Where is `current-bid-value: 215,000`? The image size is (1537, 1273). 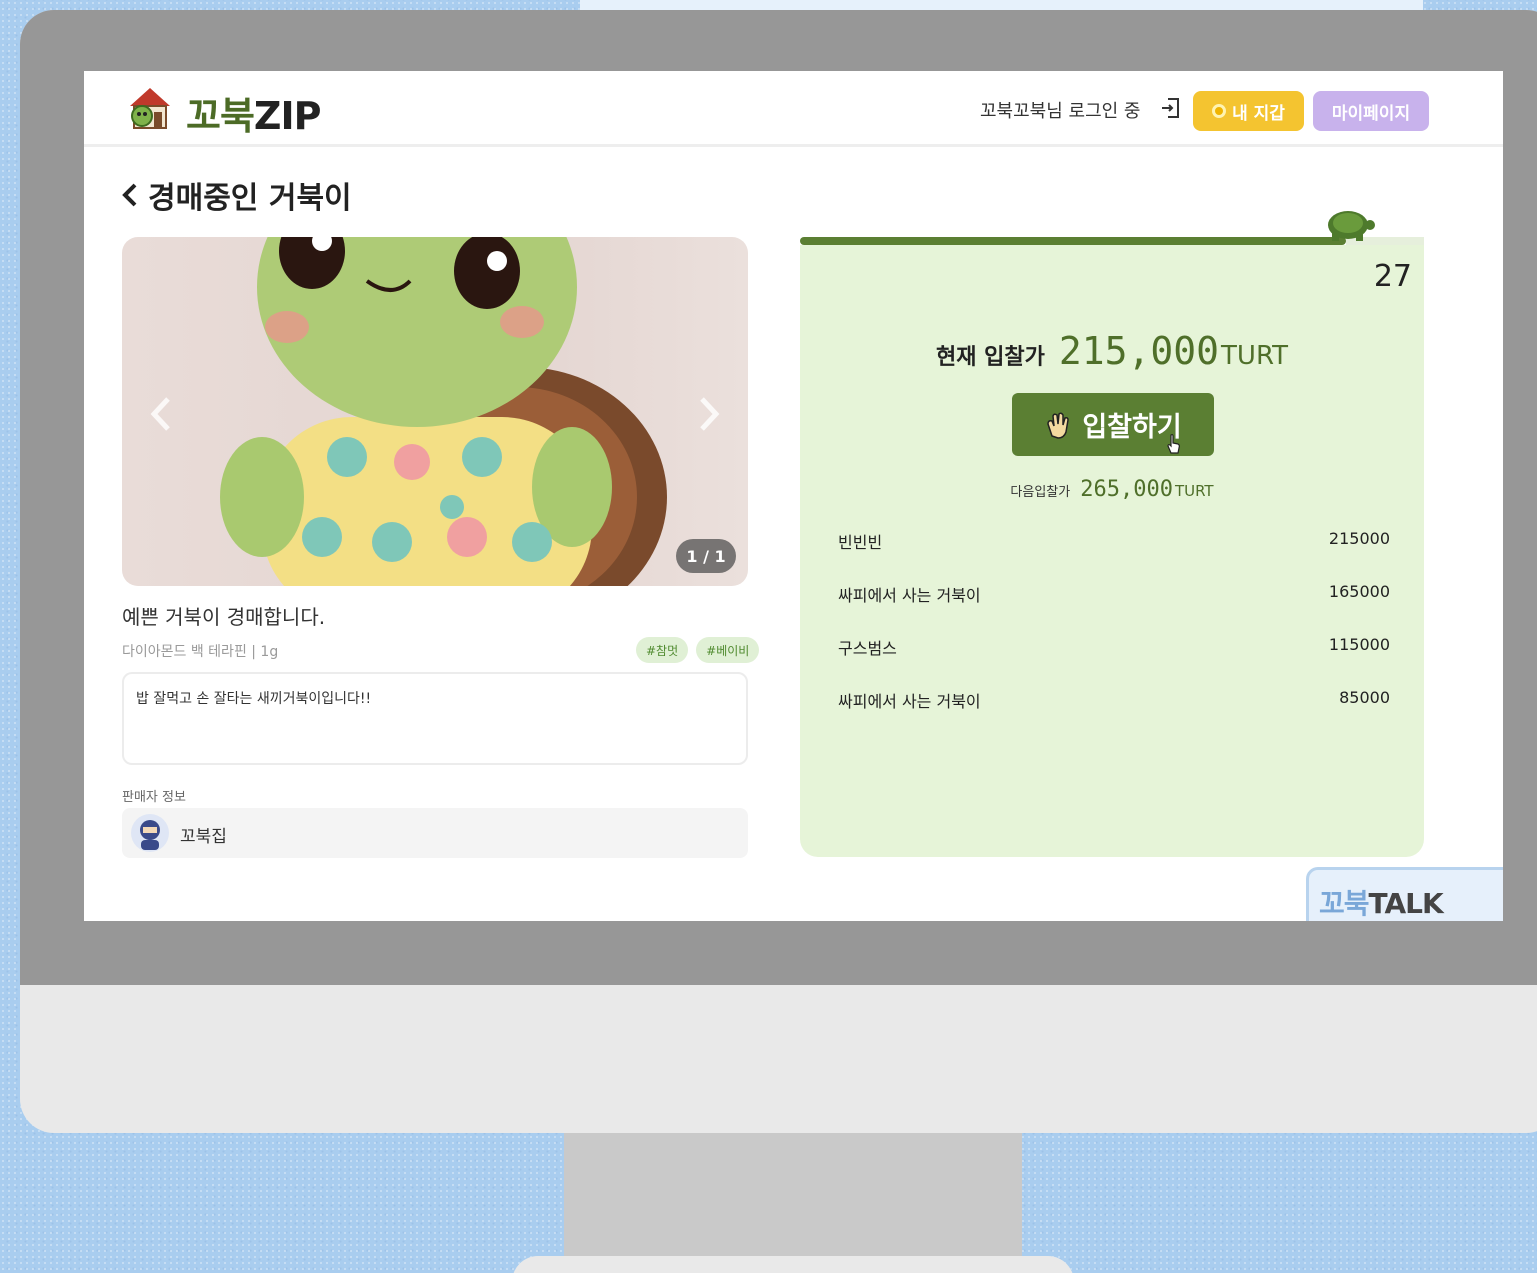
current-bid-value: 215,000 is located at coordinates (1139, 351).